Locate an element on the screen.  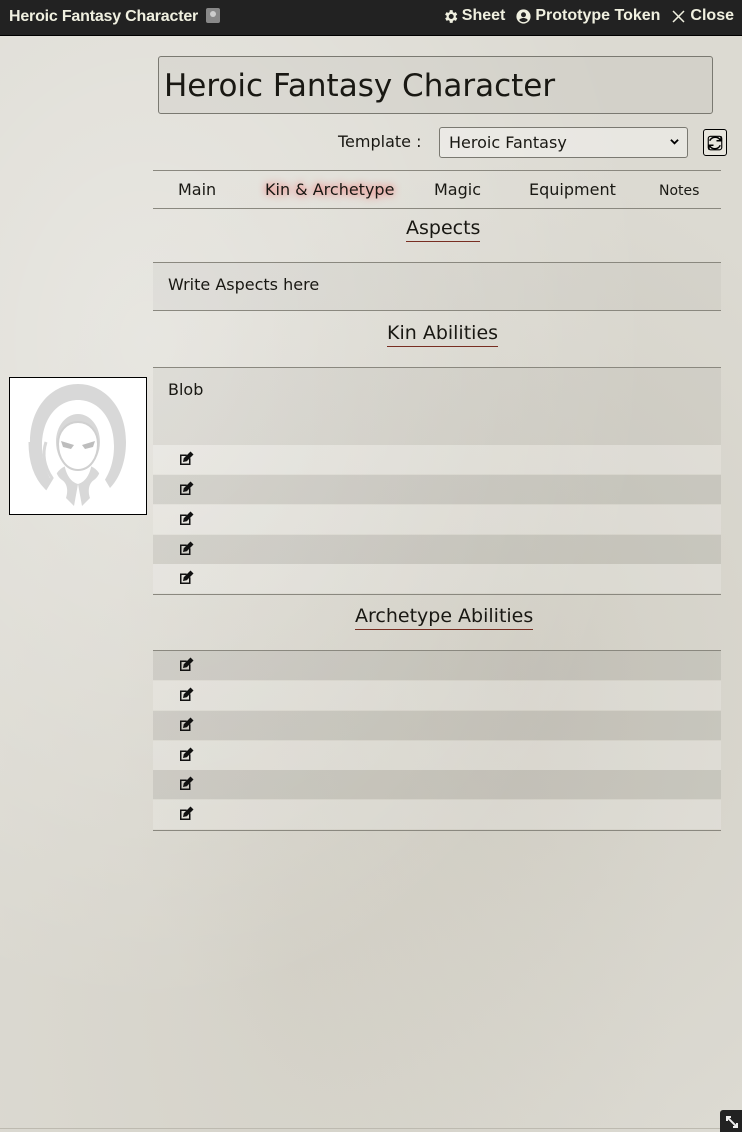
hooded-figure-icon is located at coordinates (77, 445).